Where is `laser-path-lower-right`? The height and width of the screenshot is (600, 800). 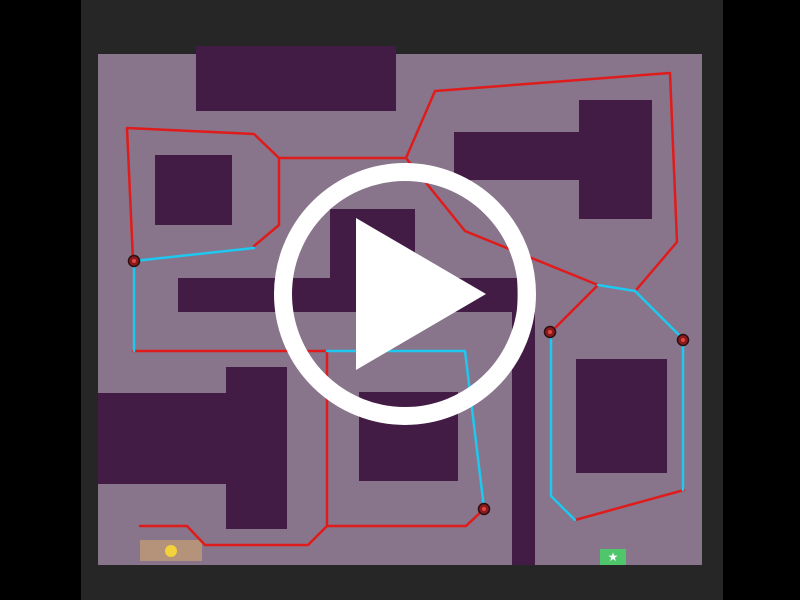
laser-path-lower-right is located at coordinates (629, 505).